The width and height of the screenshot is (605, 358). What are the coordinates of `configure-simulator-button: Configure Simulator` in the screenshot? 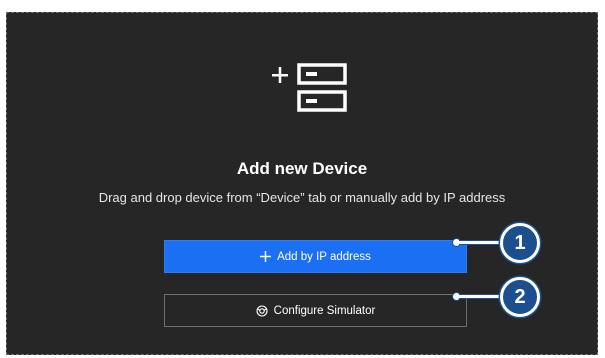 It's located at (315, 310).